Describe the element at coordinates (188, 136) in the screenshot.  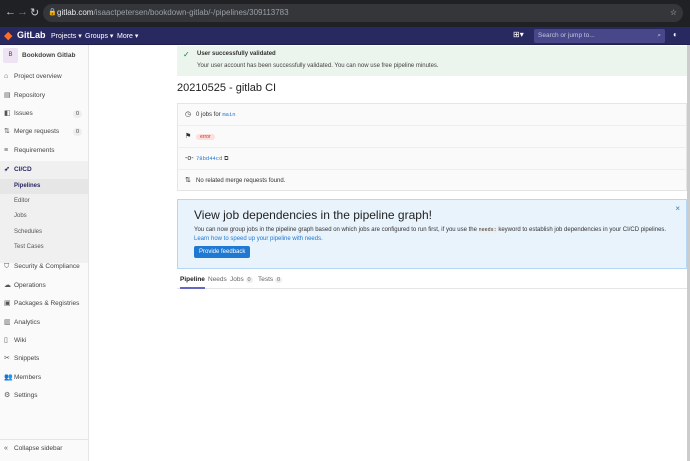
I see `flag-icon: ⚑` at that location.